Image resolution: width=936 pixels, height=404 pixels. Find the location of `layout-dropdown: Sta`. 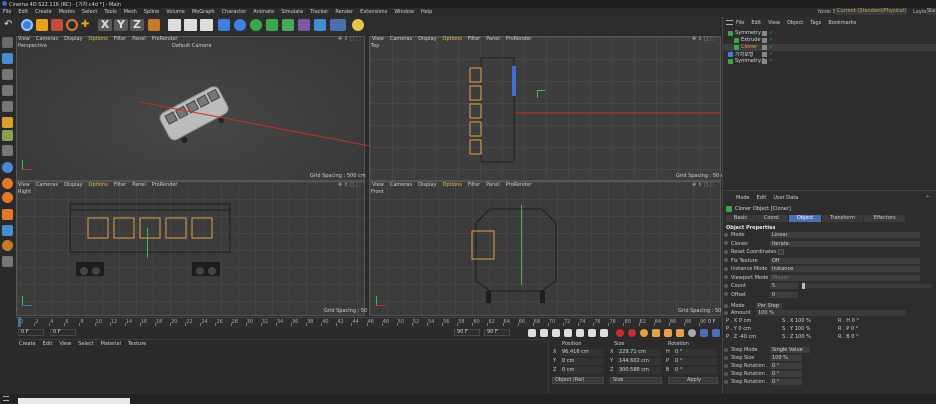

layout-dropdown: Sta is located at coordinates (931, 11).